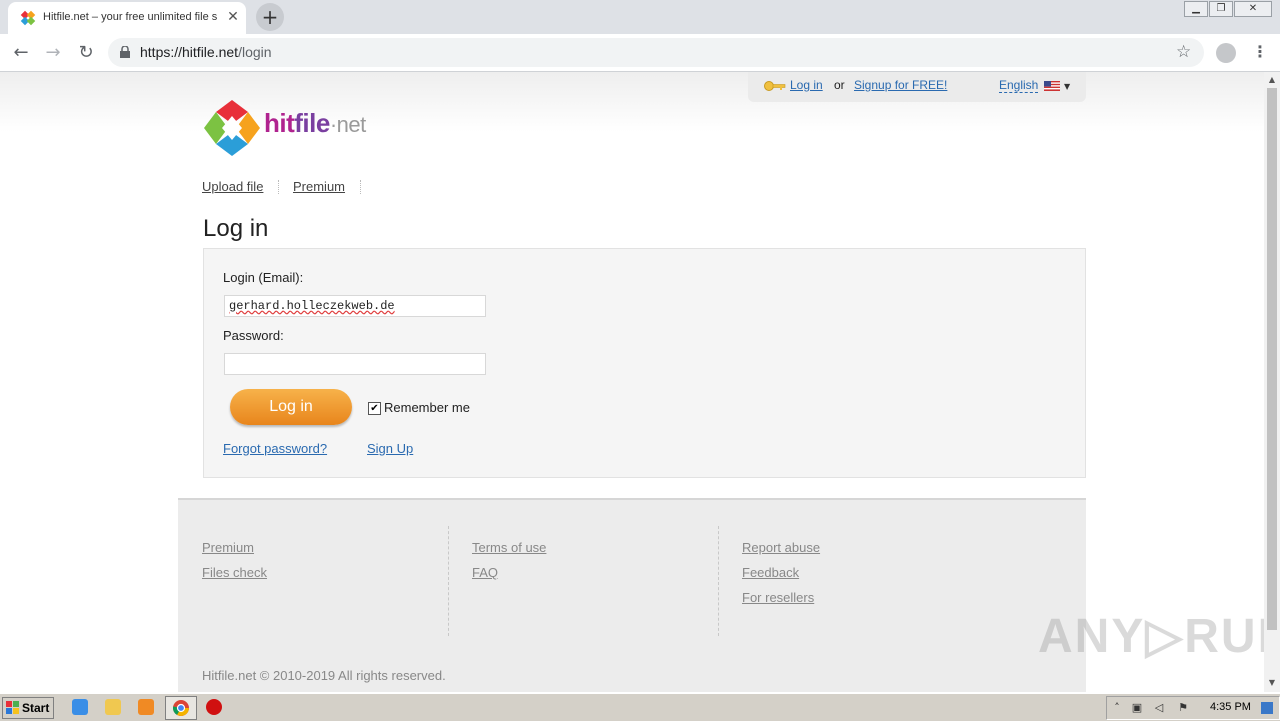 The height and width of the screenshot is (721, 1280). Describe the element at coordinates (1260, 51) in the screenshot. I see `browser-menu-icon: ⋮` at that location.